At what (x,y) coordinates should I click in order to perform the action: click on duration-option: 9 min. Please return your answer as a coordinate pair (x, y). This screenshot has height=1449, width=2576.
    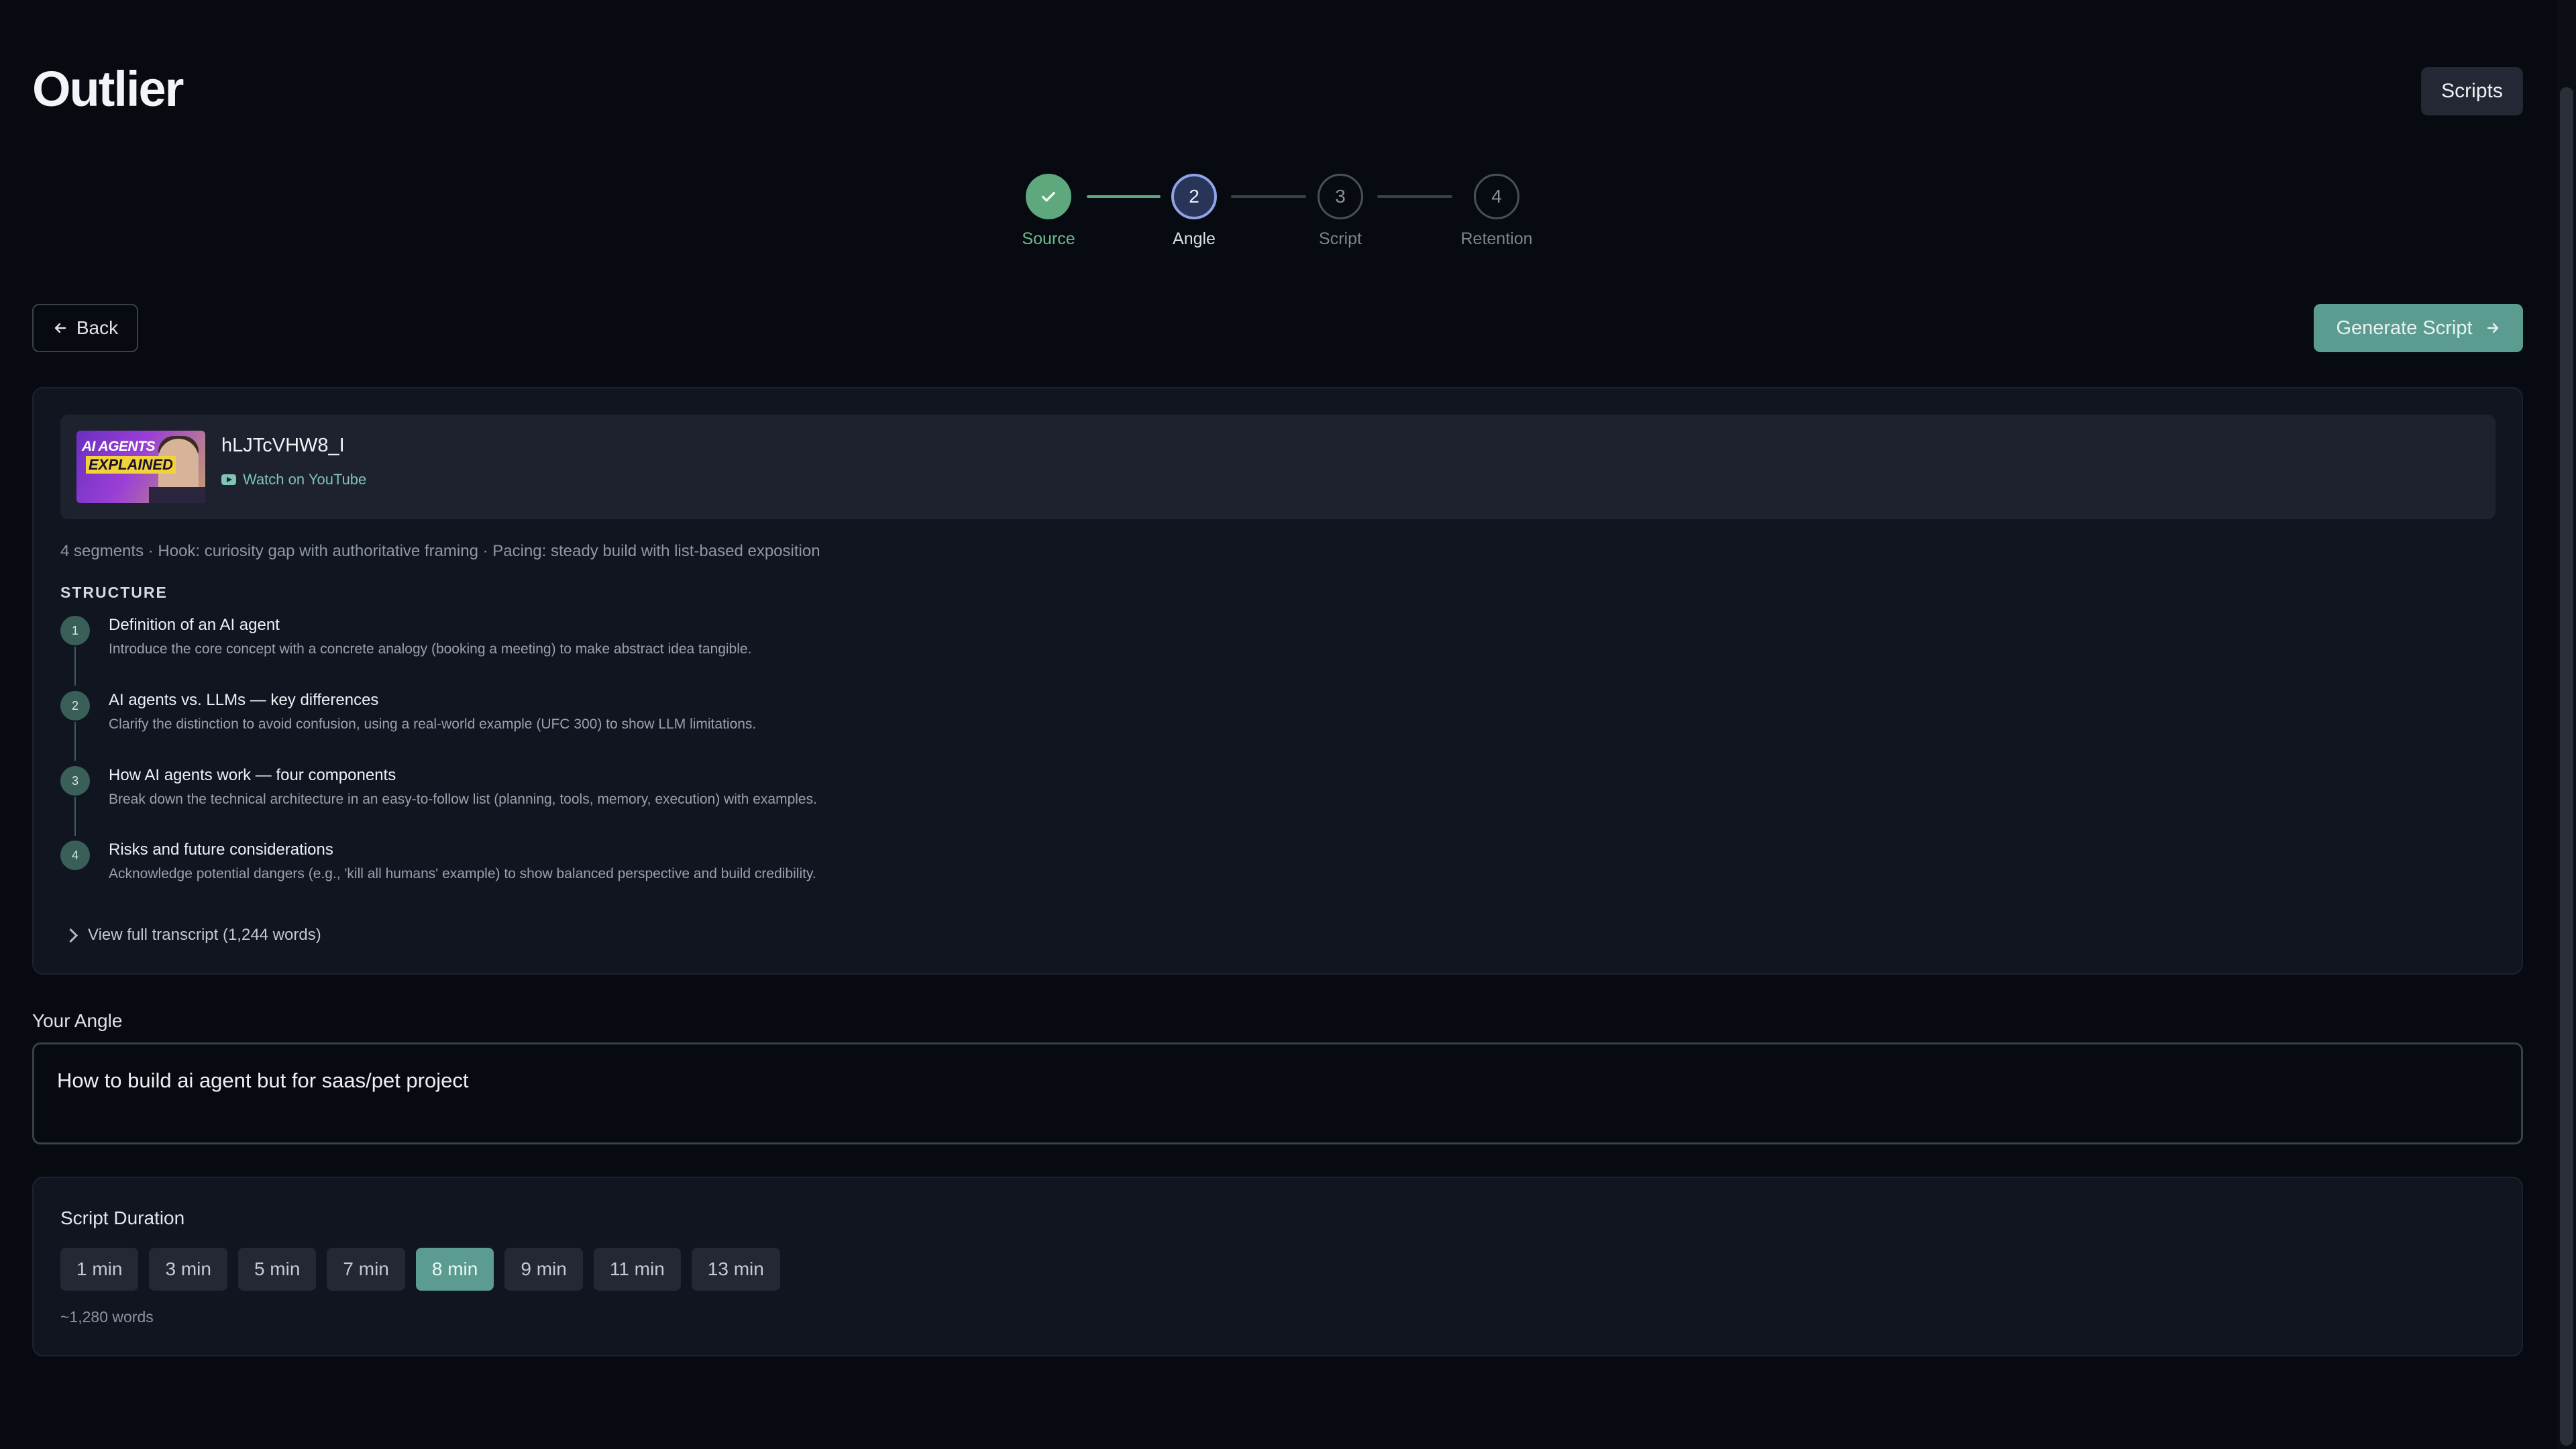
    Looking at the image, I should click on (543, 1269).